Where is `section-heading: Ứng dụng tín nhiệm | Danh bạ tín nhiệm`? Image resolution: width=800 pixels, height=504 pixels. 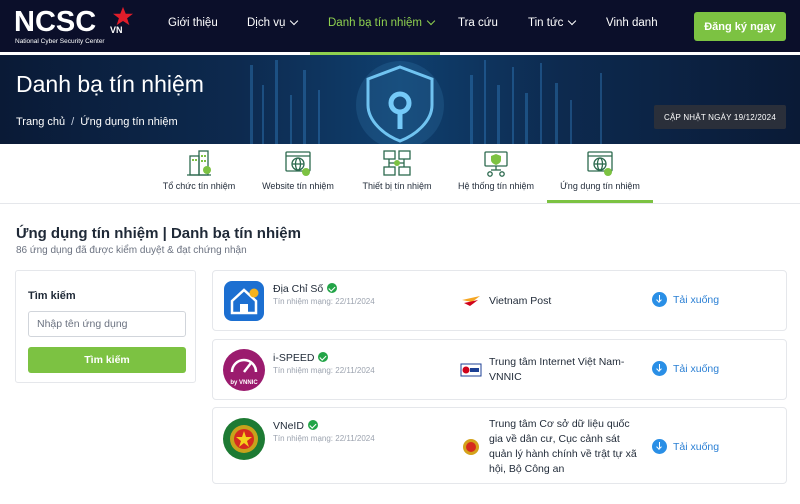
section-heading: Ứng dụng tín nhiệm | Danh bạ tín nhiệm is located at coordinates (158, 233).